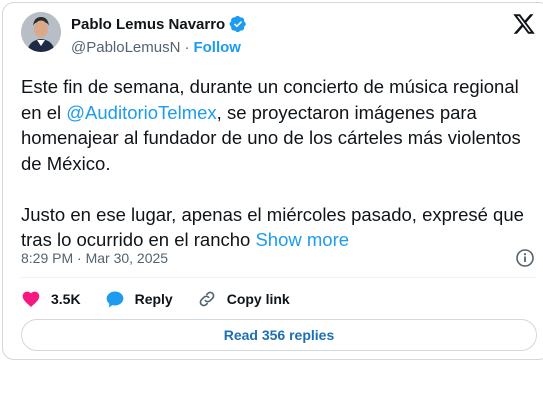 This screenshot has height=403, width=543. What do you see at coordinates (207, 299) in the screenshot?
I see `link-icon` at bounding box center [207, 299].